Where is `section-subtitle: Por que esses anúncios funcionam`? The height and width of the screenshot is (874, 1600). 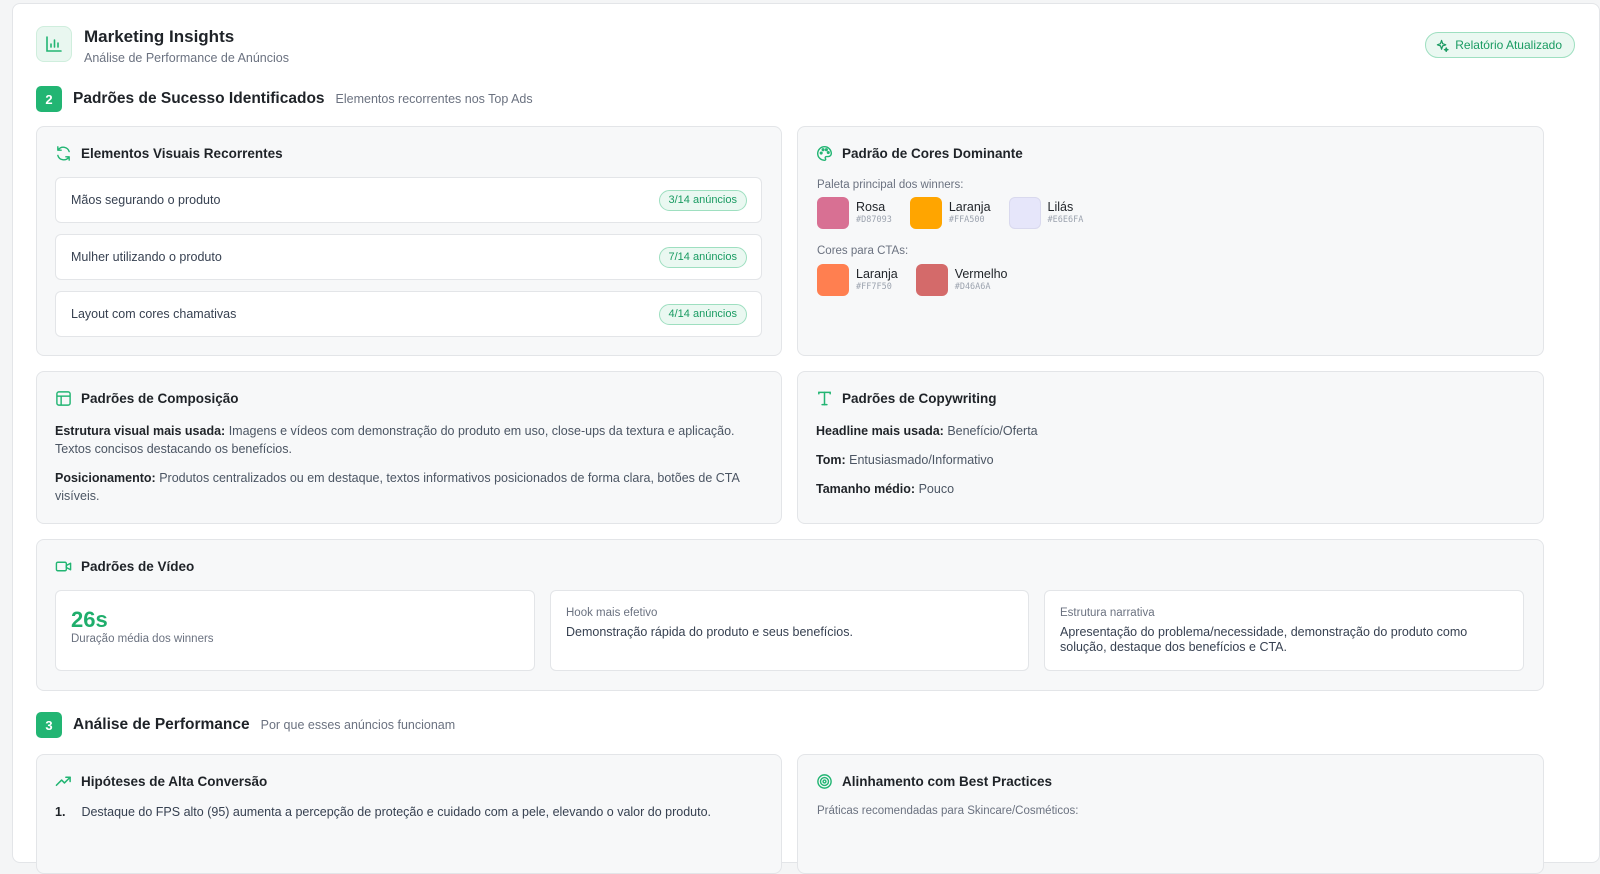
section-subtitle: Por que esses anúncios funcionam is located at coordinates (358, 725).